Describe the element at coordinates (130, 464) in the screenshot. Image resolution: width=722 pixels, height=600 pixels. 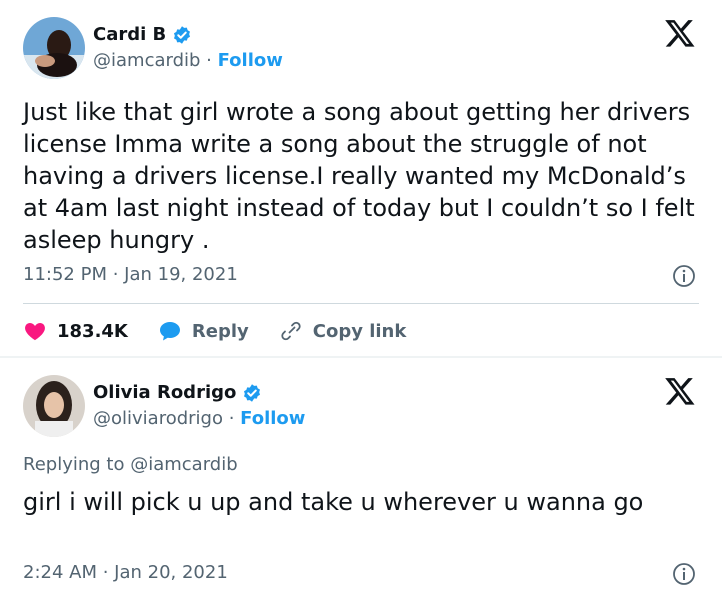
I see `replying-to: Replying to @iamcardib` at that location.